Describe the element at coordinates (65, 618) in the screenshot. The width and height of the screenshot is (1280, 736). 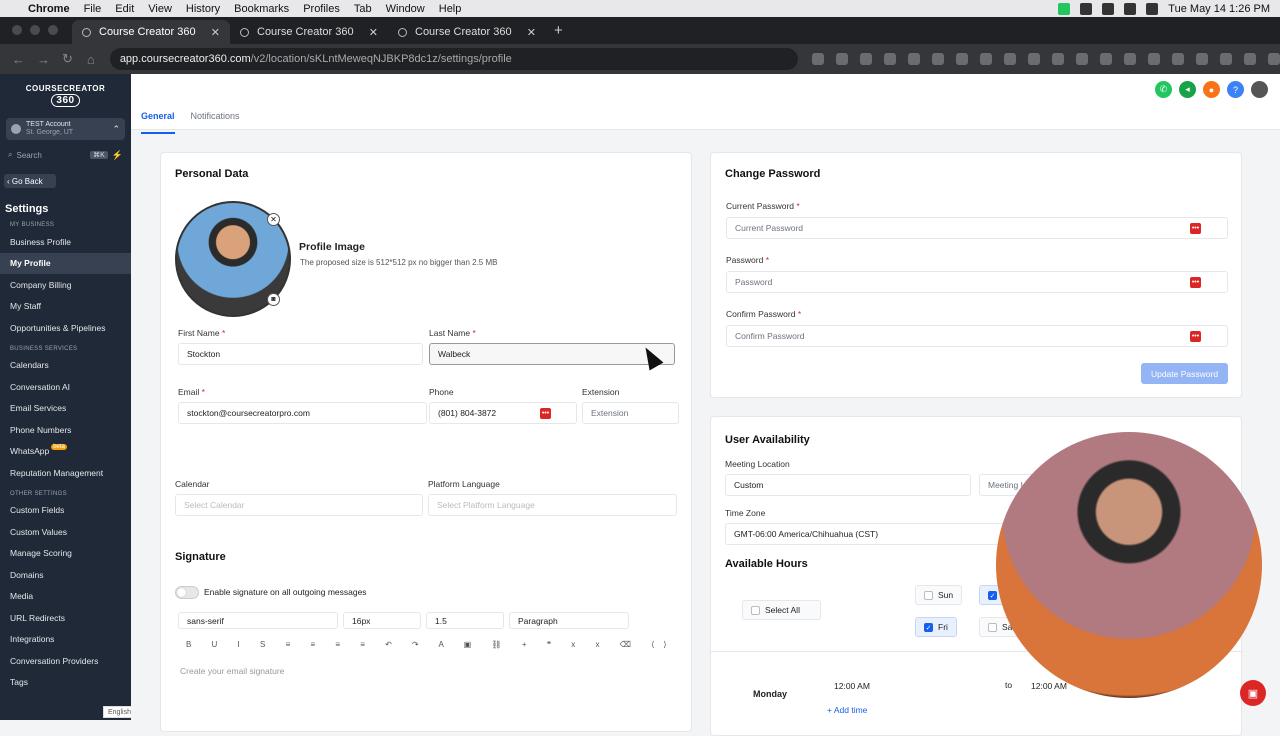
I see `sidebar-item-url-redirects: URL Redirects` at that location.